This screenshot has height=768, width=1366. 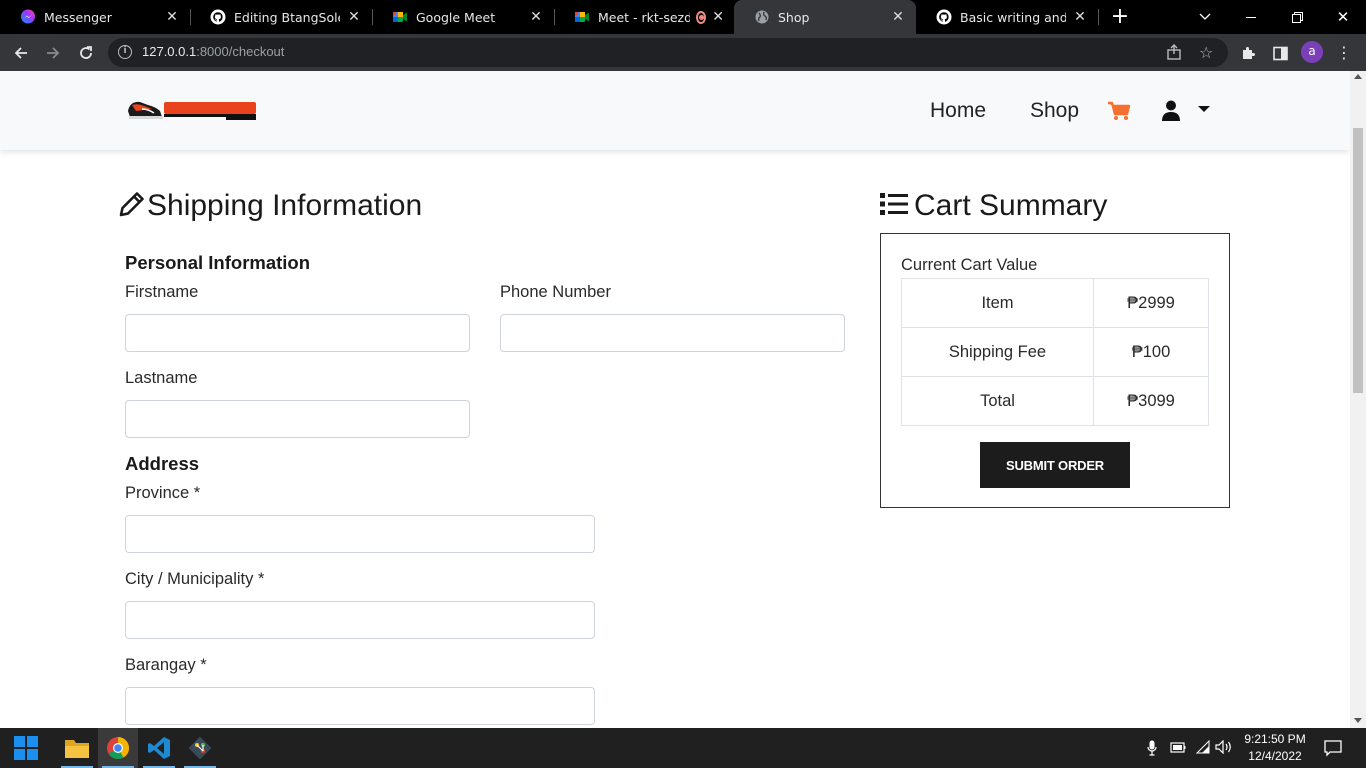 I want to click on wifi-icon, so click(x=1202, y=748).